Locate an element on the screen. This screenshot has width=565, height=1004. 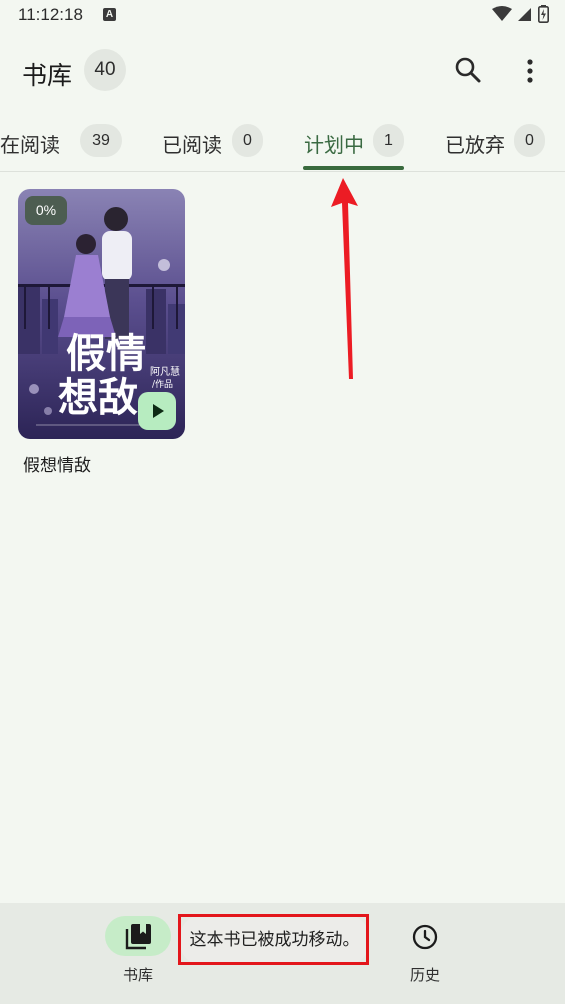
cellular-signal-icon is located at coordinates (524, 14).